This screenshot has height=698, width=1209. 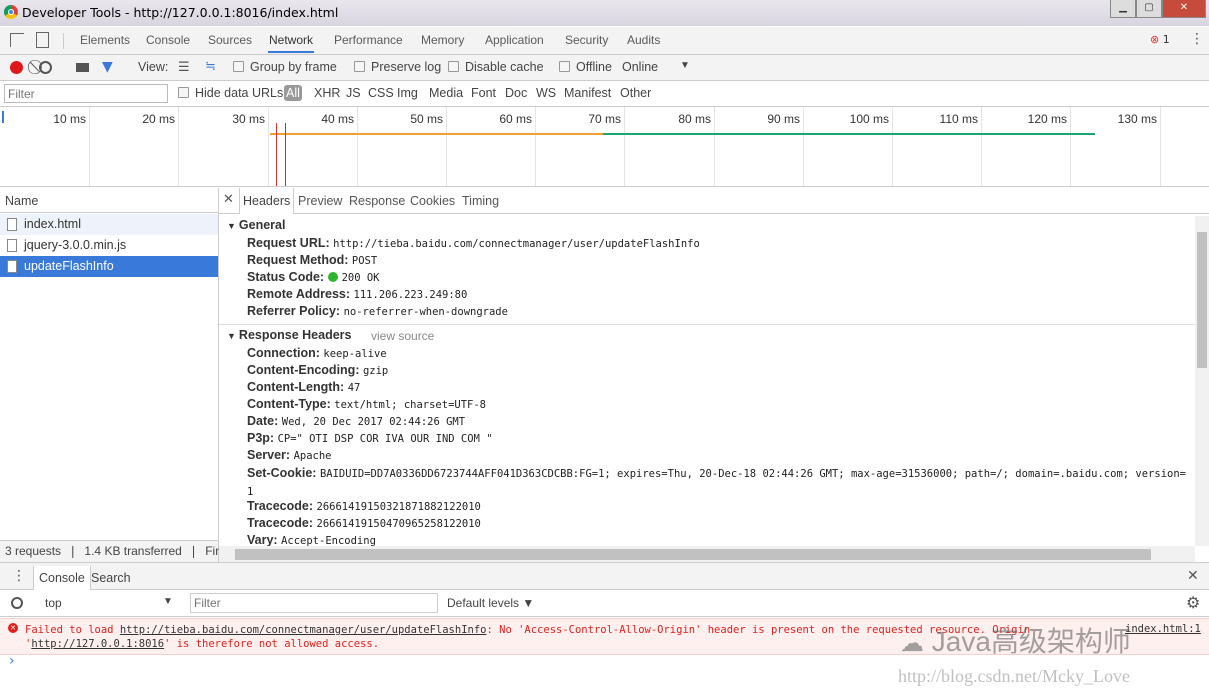 What do you see at coordinates (230, 40) in the screenshot?
I see `tab-sources: Sources` at bounding box center [230, 40].